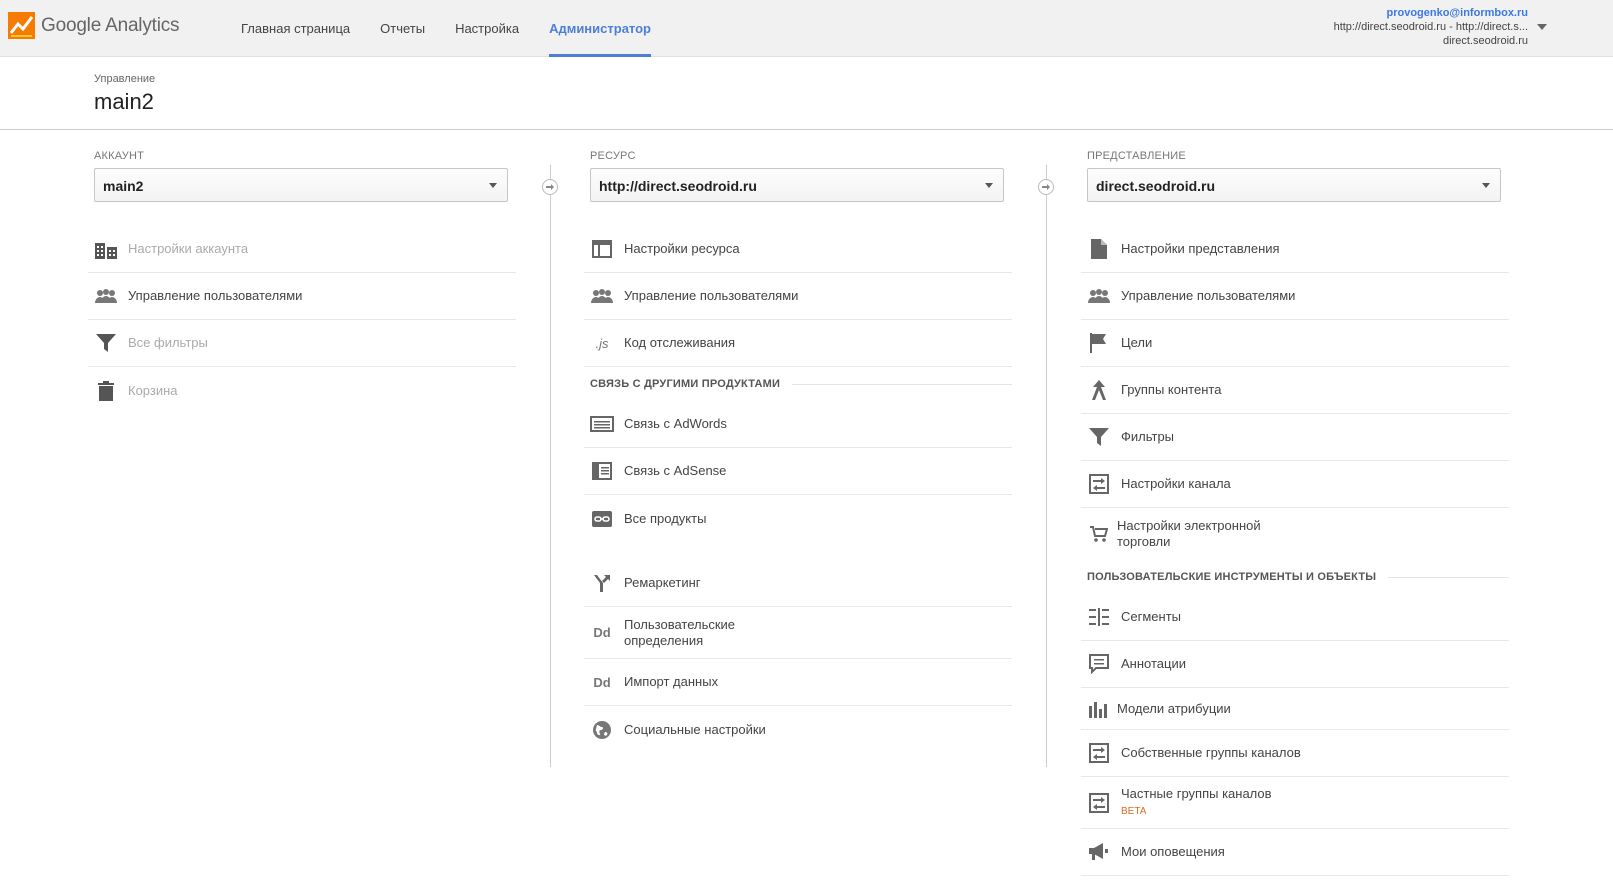 This screenshot has height=896, width=1613. I want to click on menu-item-goals: Цели, so click(1295, 343).